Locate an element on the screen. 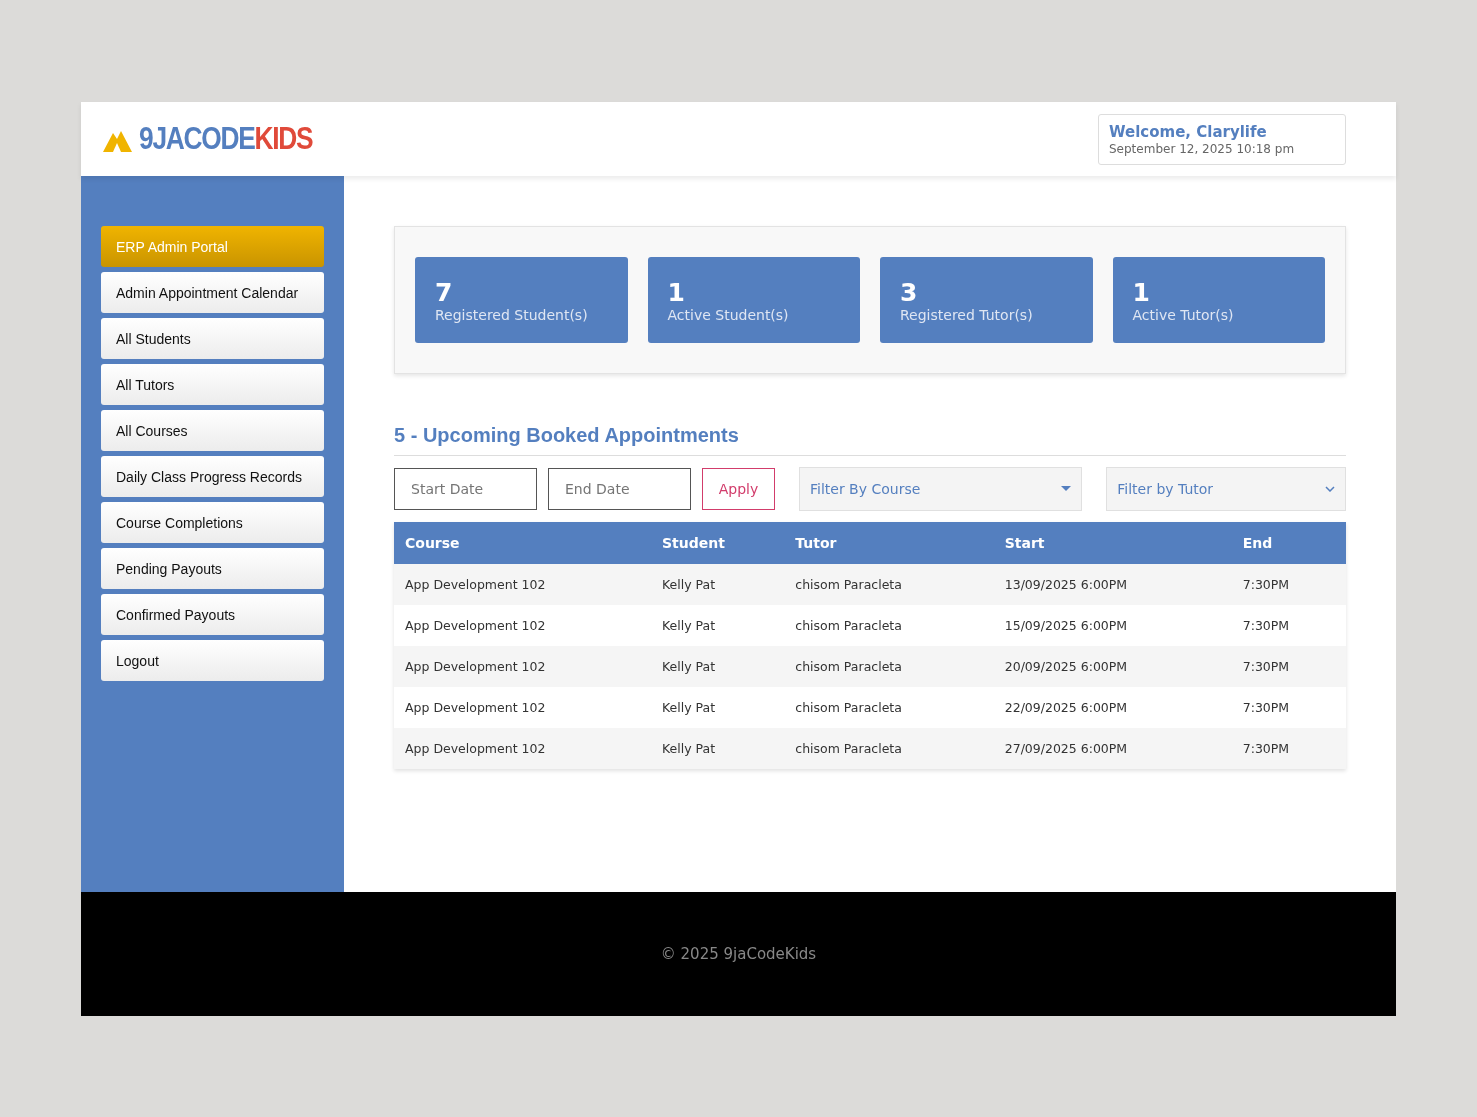  welcome-text: Welcome, Clarylife is located at coordinates (1188, 131).